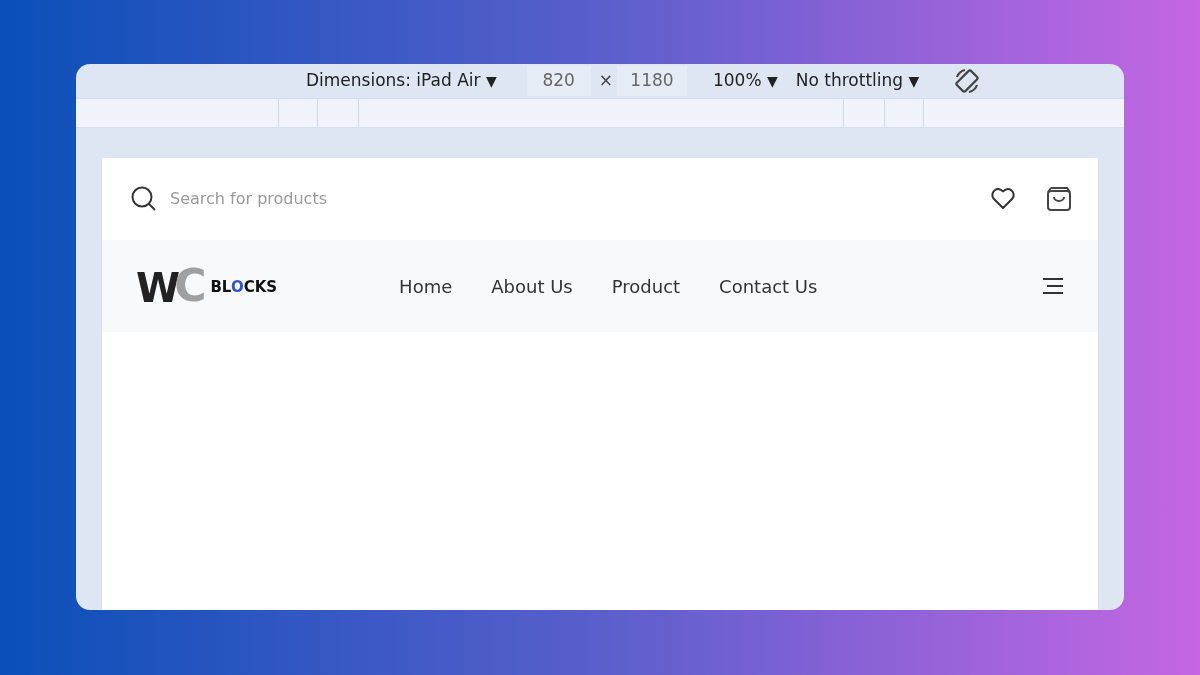  I want to click on search-icon, so click(144, 199).